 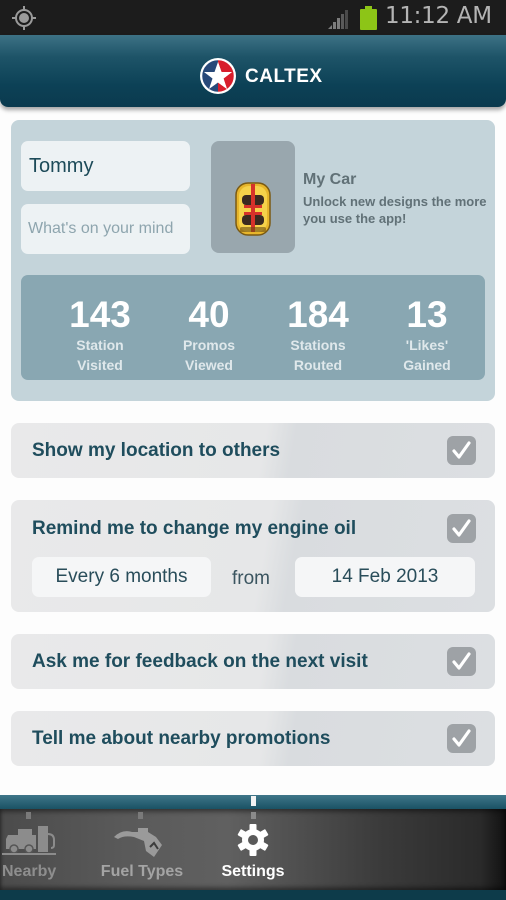 I want to click on stat-label: Visited, so click(x=100, y=365).